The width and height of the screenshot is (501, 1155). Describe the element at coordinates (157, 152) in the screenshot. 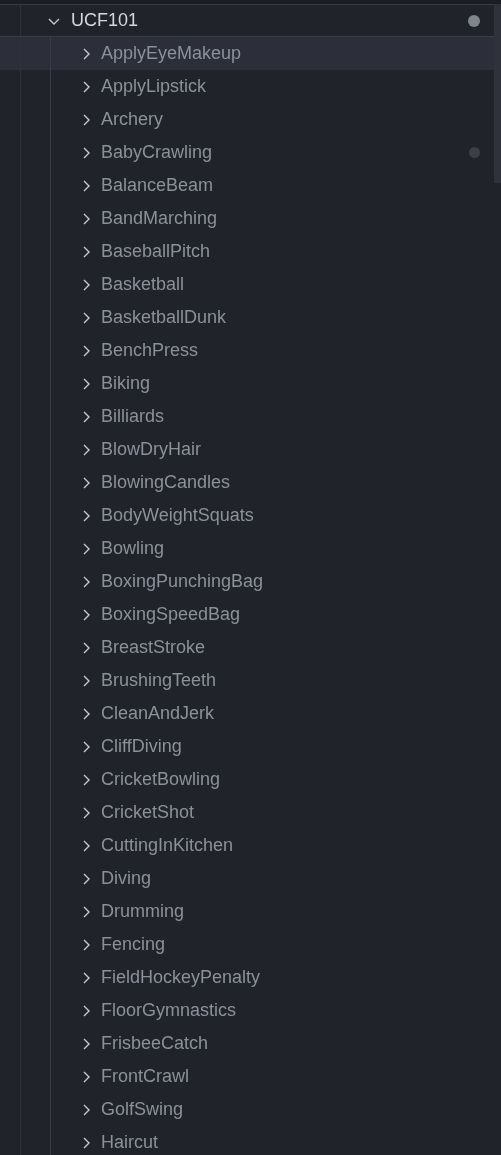

I see `folder-label: BabyCrawling` at that location.